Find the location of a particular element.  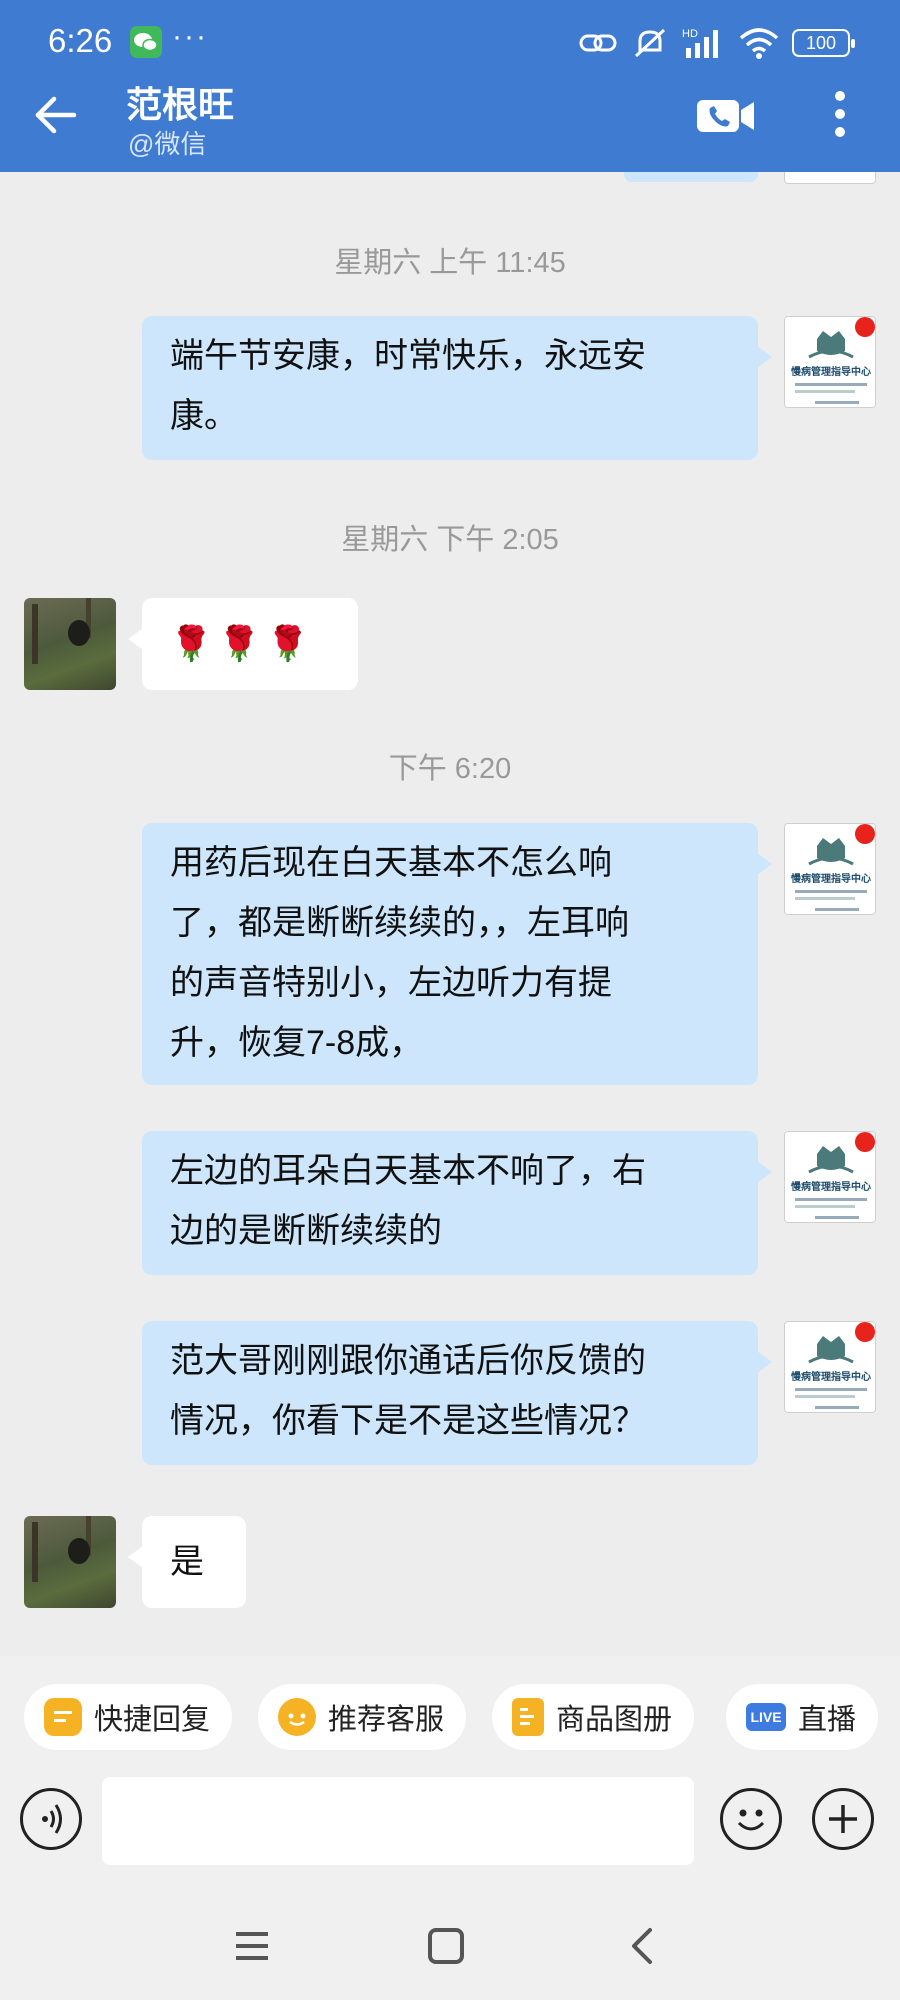

menu-icon is located at coordinates (252, 1946).